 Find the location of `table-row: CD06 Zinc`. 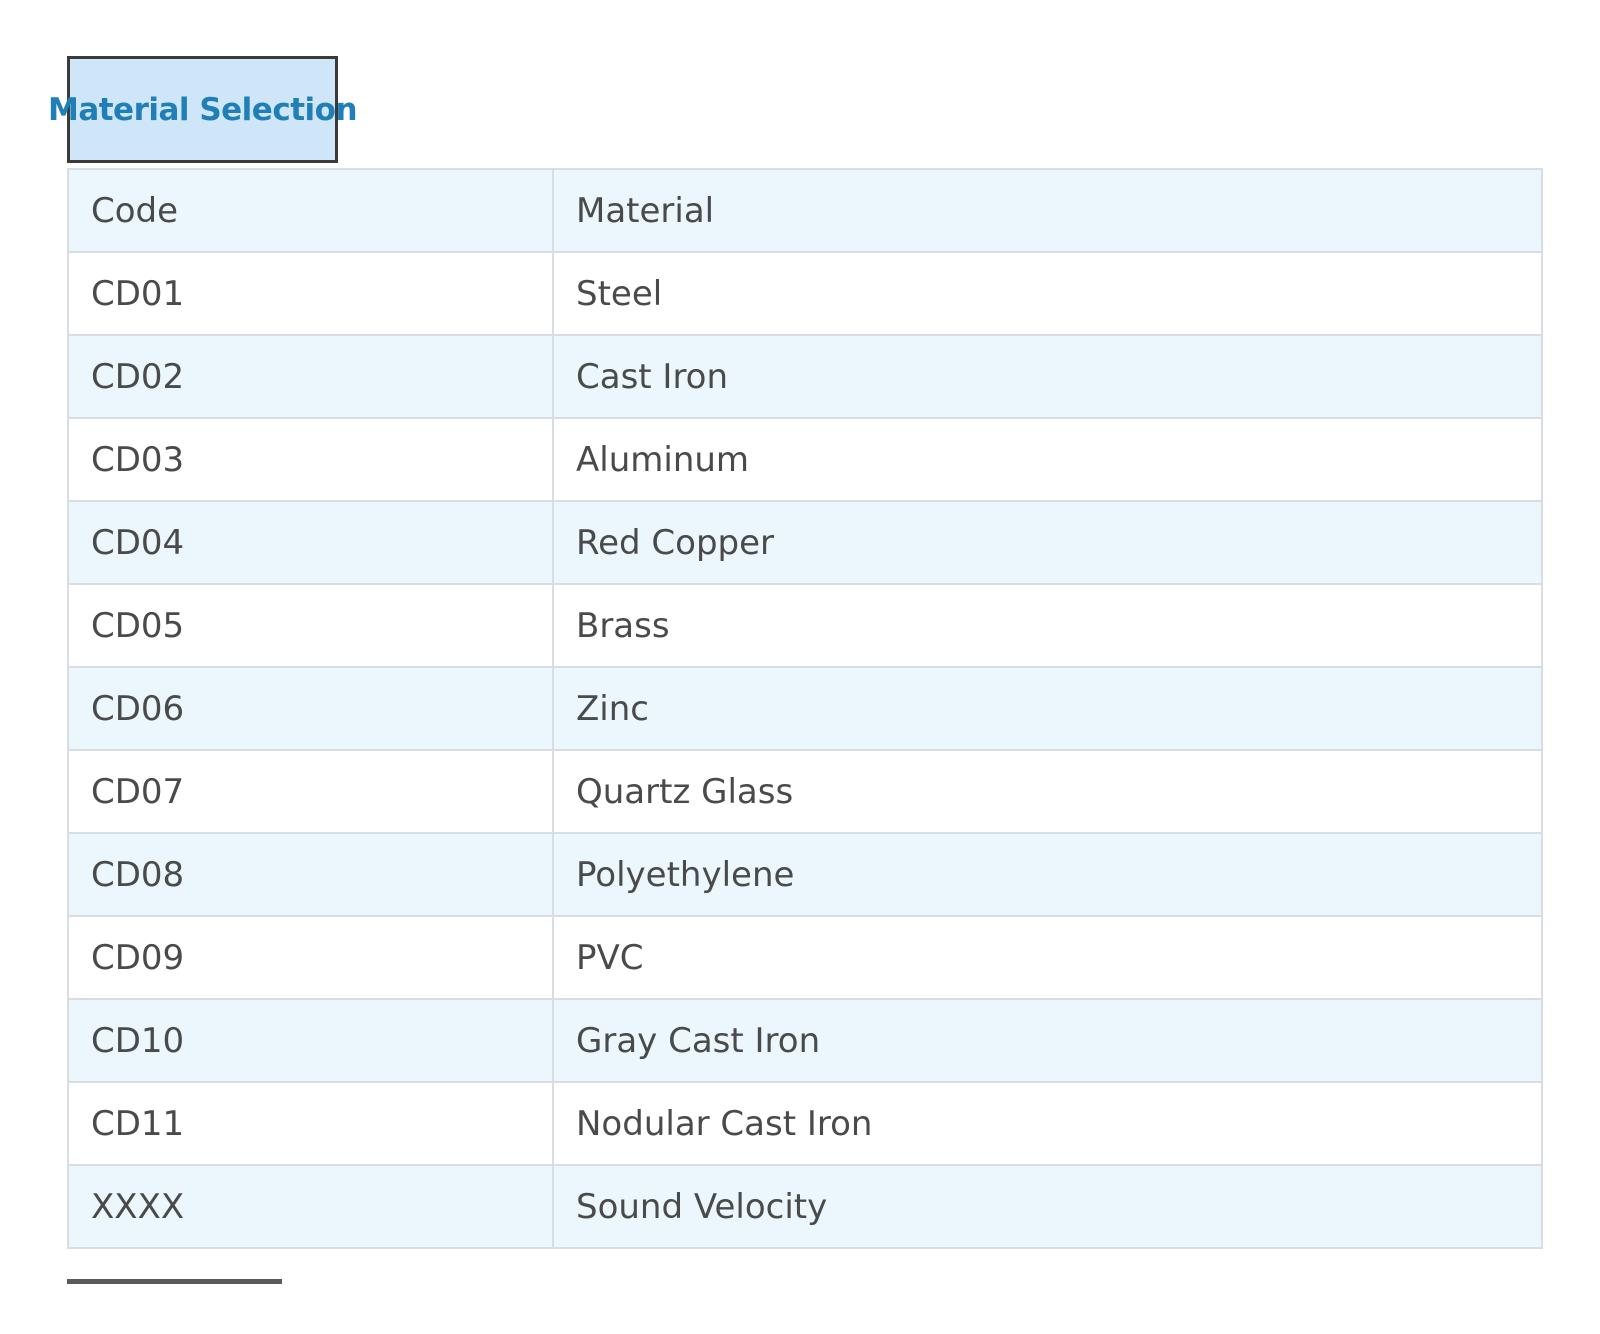

table-row: CD06 Zinc is located at coordinates (805, 708).